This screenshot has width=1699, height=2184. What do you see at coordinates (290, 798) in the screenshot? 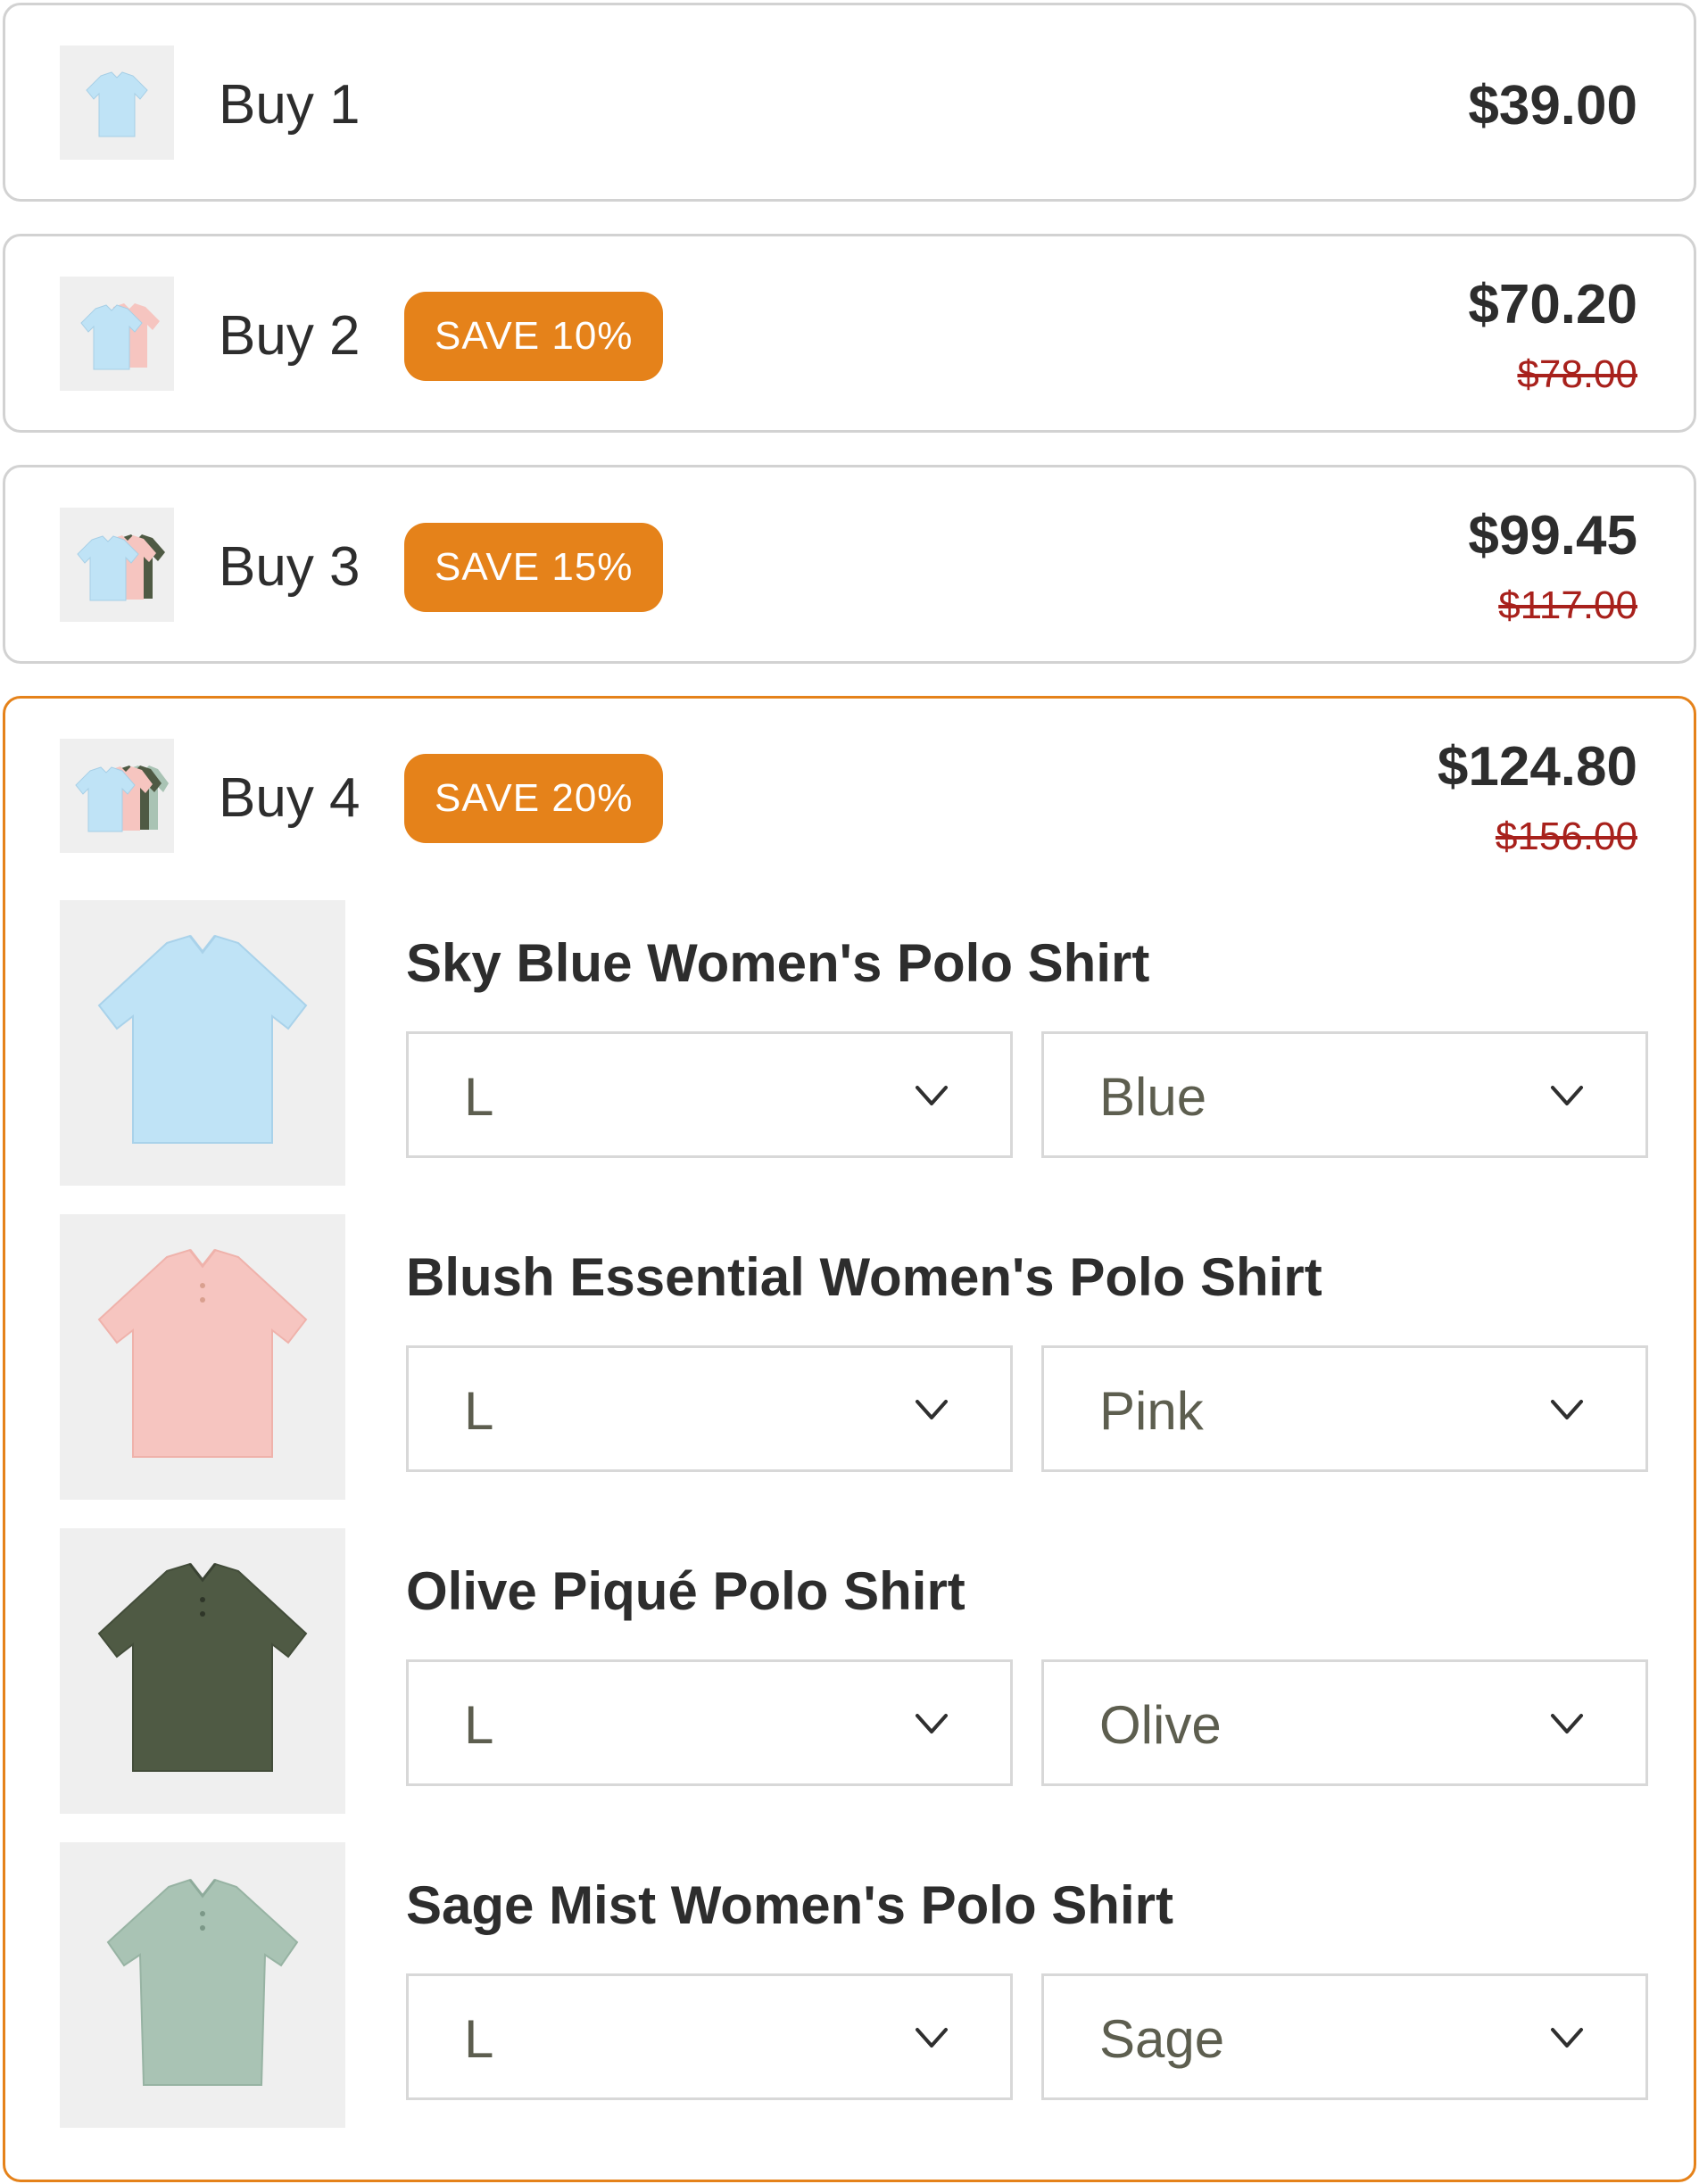
I see `offer-label: Buy 4` at bounding box center [290, 798].